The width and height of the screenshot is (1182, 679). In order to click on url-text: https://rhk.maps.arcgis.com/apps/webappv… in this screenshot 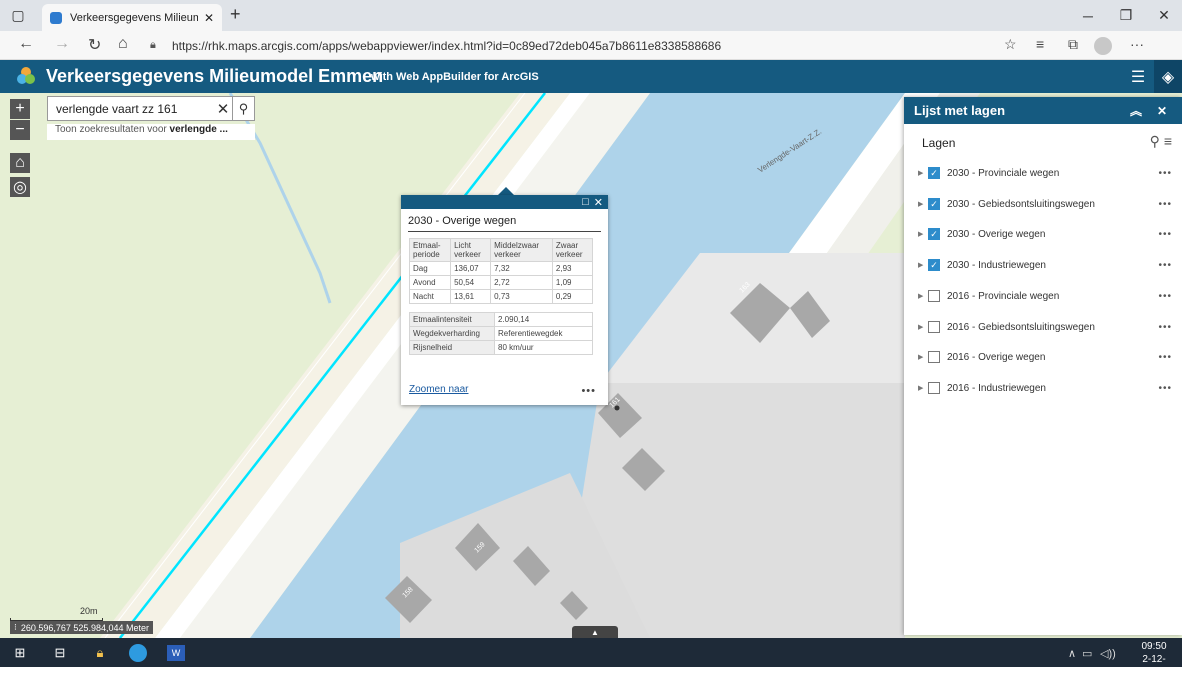, I will do `click(447, 45)`.